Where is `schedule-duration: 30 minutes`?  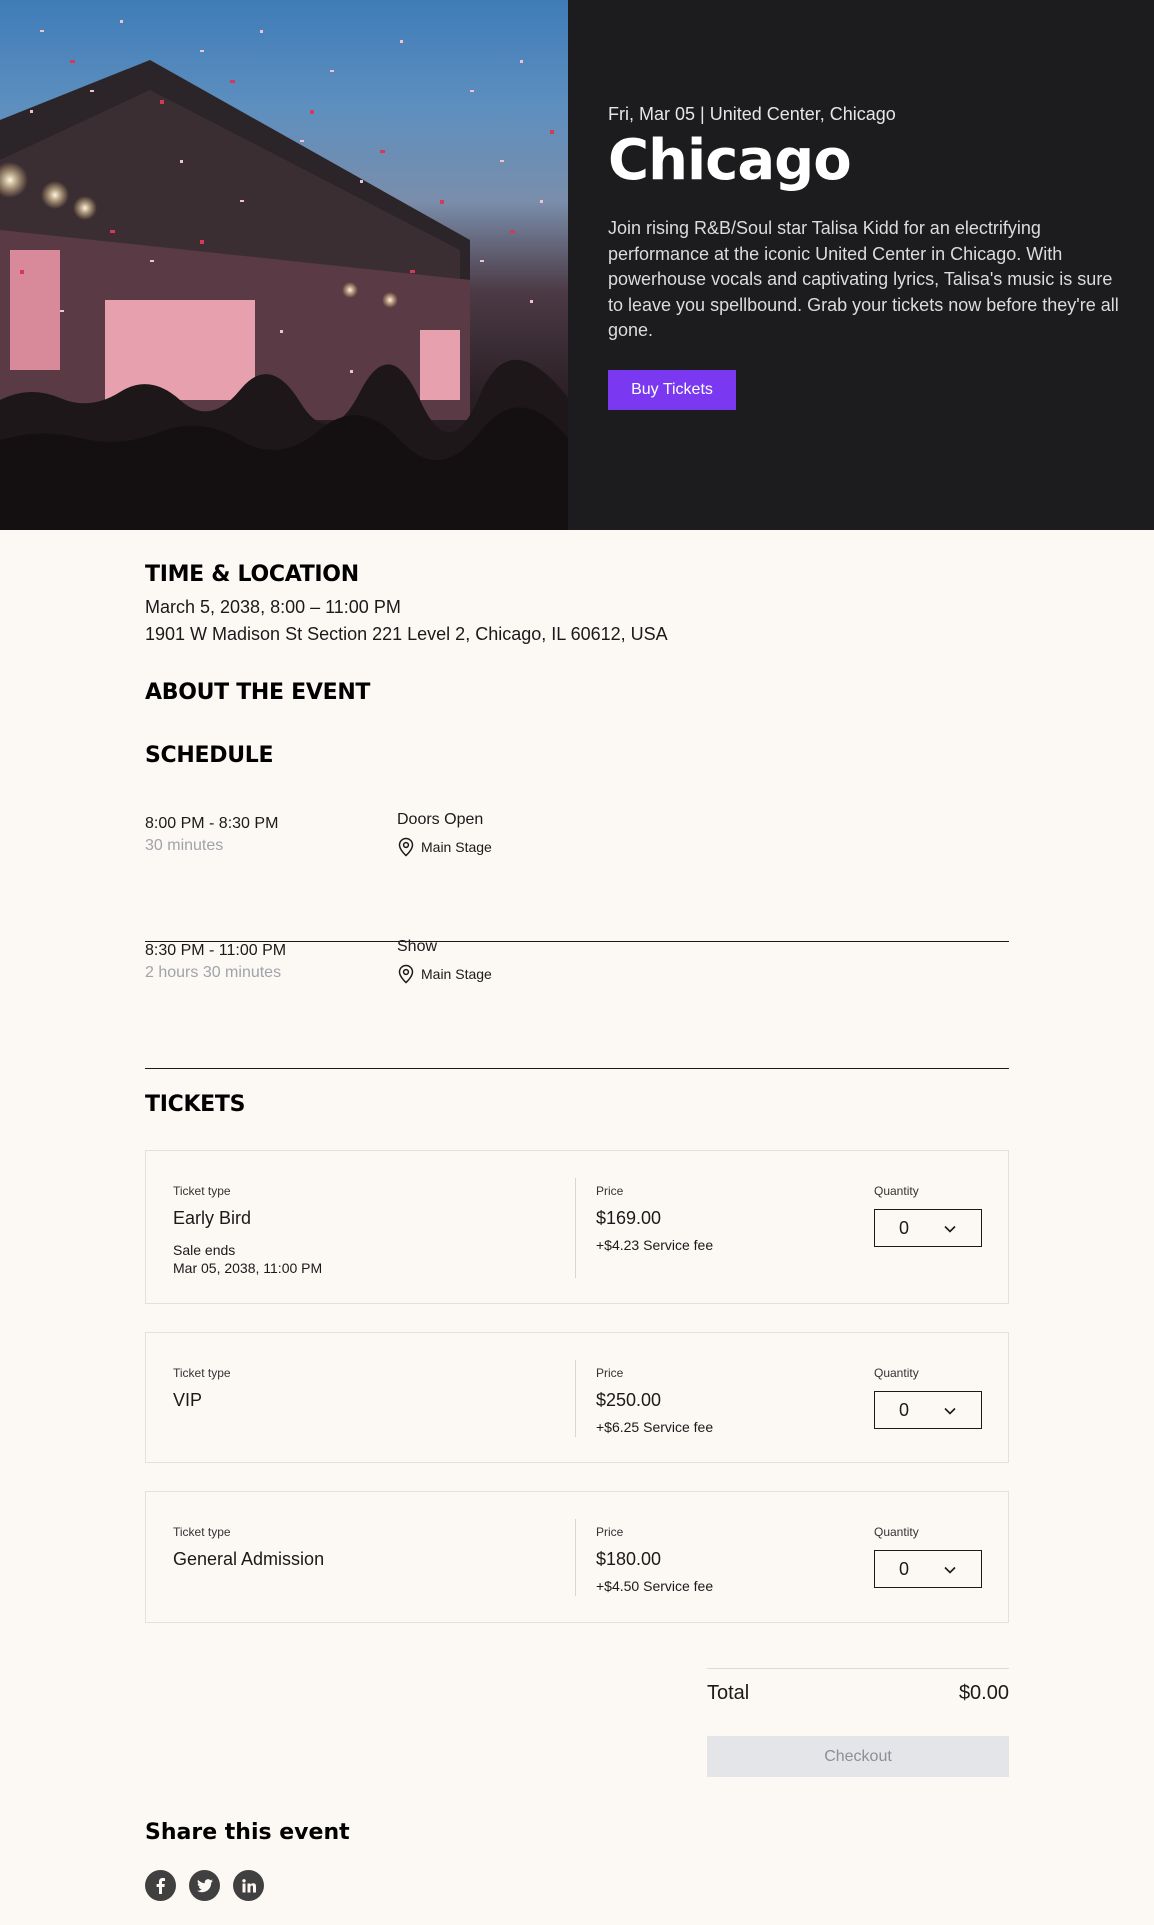 schedule-duration: 30 minutes is located at coordinates (184, 845).